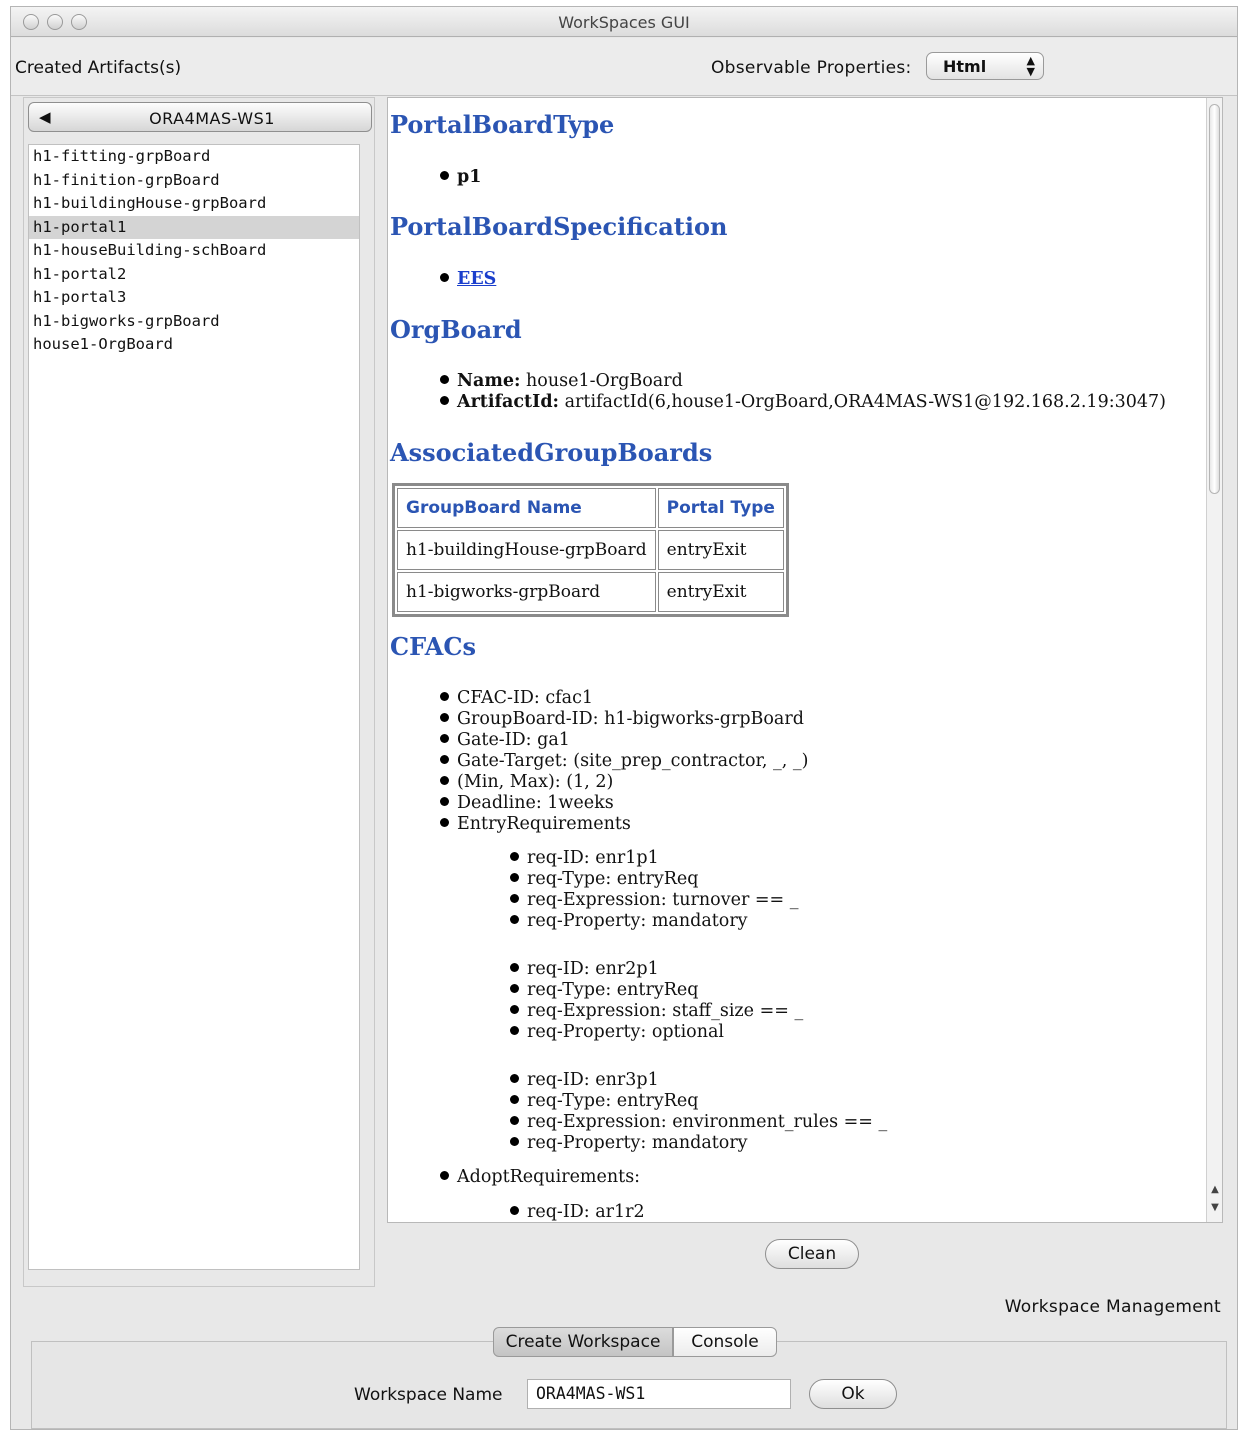 This screenshot has height=1434, width=1245. Describe the element at coordinates (1215, 1210) in the screenshot. I see `scroll-down-icon: ▼` at that location.